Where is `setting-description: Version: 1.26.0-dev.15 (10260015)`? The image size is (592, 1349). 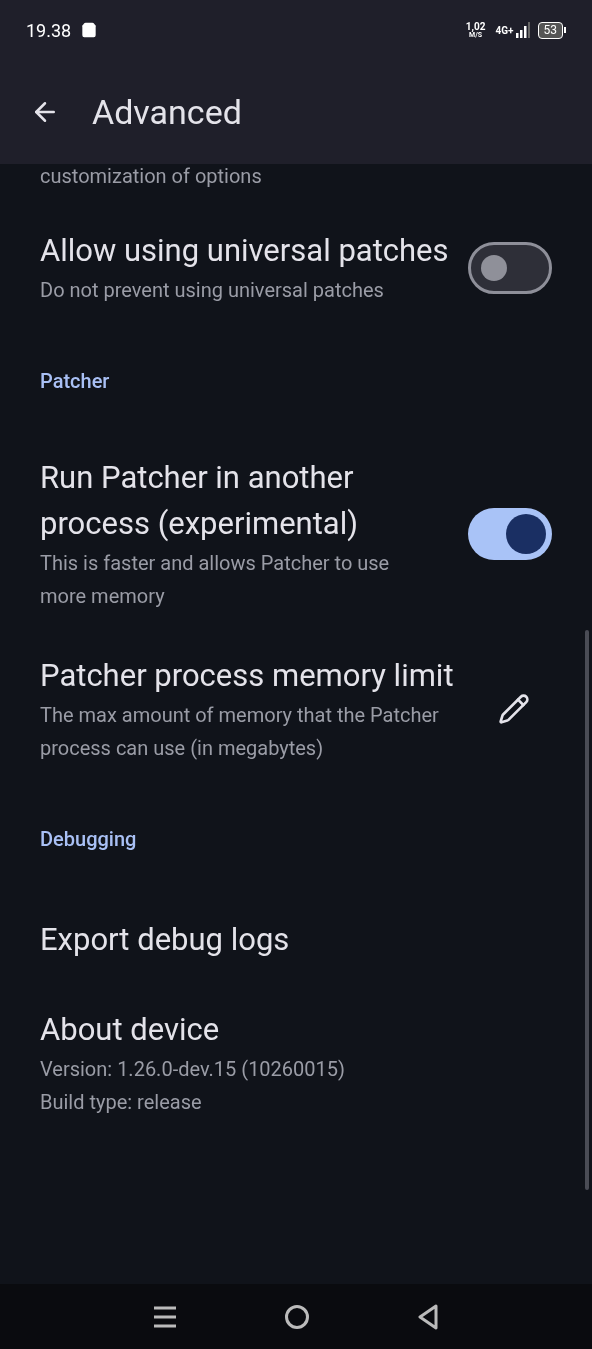
setting-description: Version: 1.26.0-dev.15 (10260015) is located at coordinates (193, 1069).